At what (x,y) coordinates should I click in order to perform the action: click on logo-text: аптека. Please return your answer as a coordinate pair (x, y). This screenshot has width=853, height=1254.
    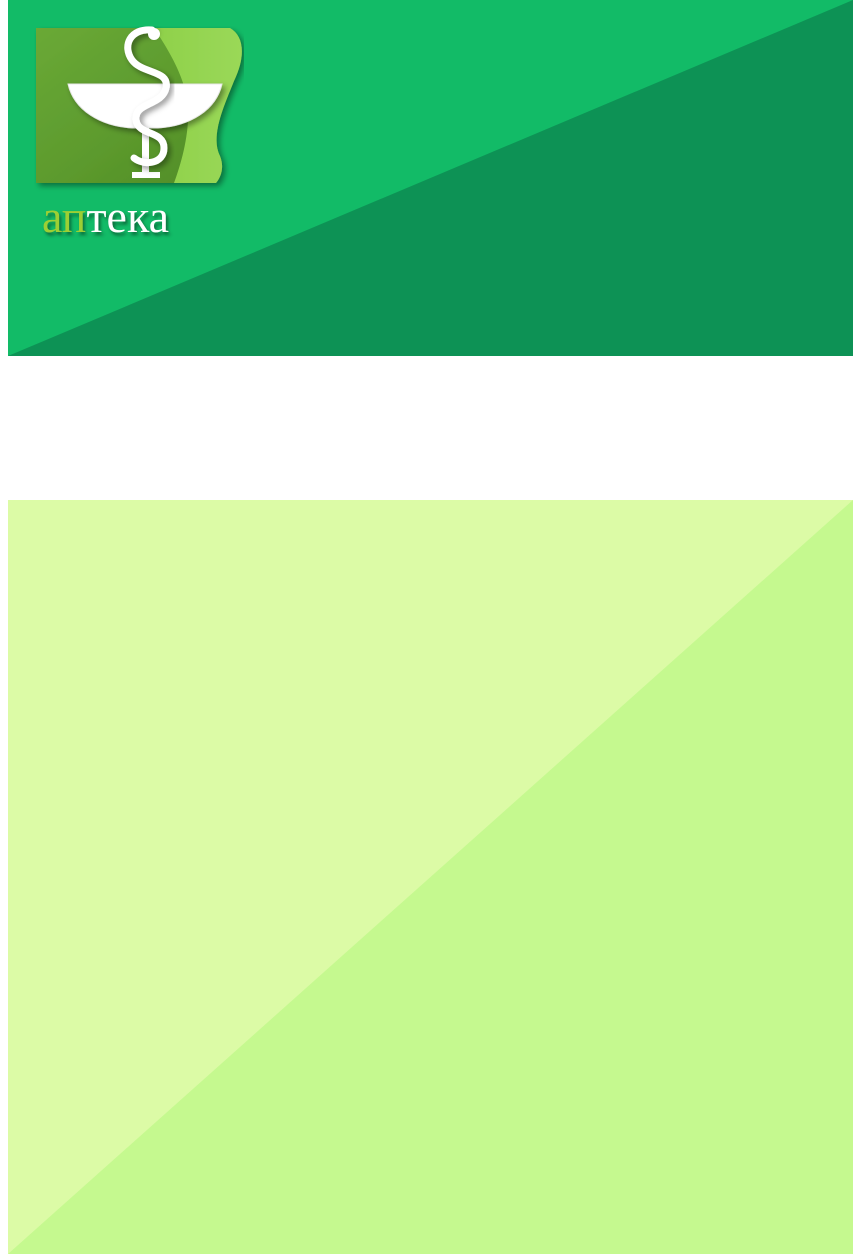
    Looking at the image, I should click on (105, 217).